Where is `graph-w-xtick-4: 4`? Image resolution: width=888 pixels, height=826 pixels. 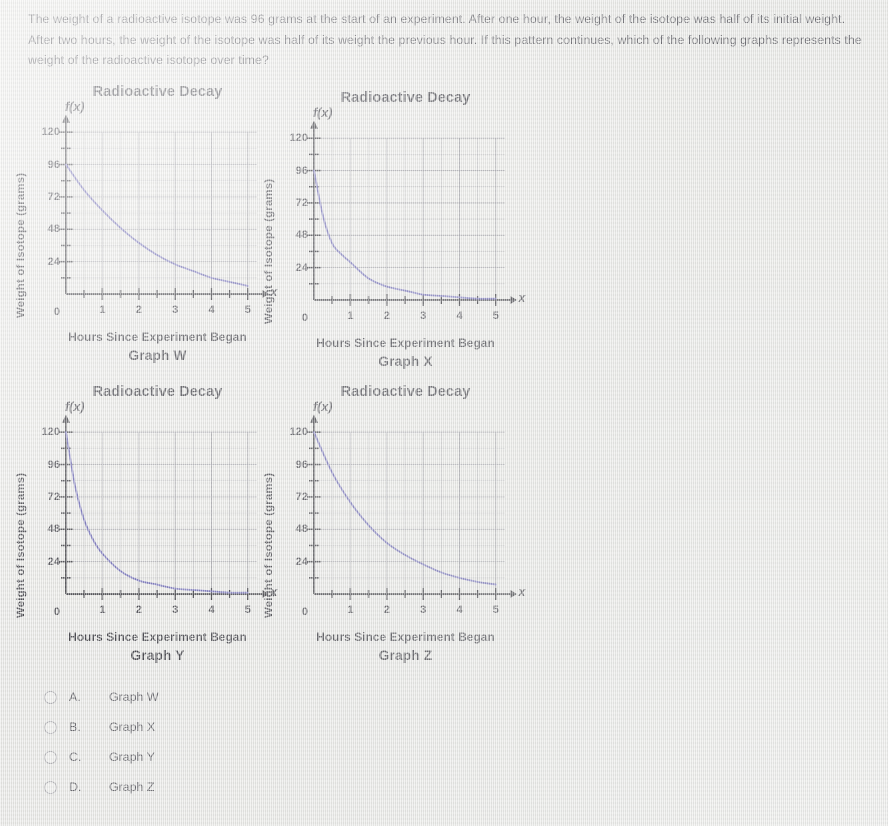 graph-w-xtick-4: 4 is located at coordinates (211, 310).